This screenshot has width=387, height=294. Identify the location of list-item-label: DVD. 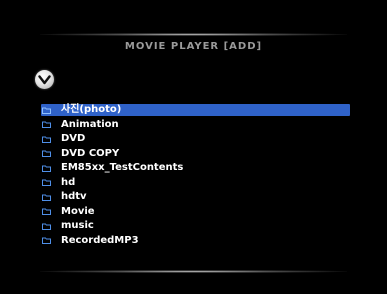
(73, 138).